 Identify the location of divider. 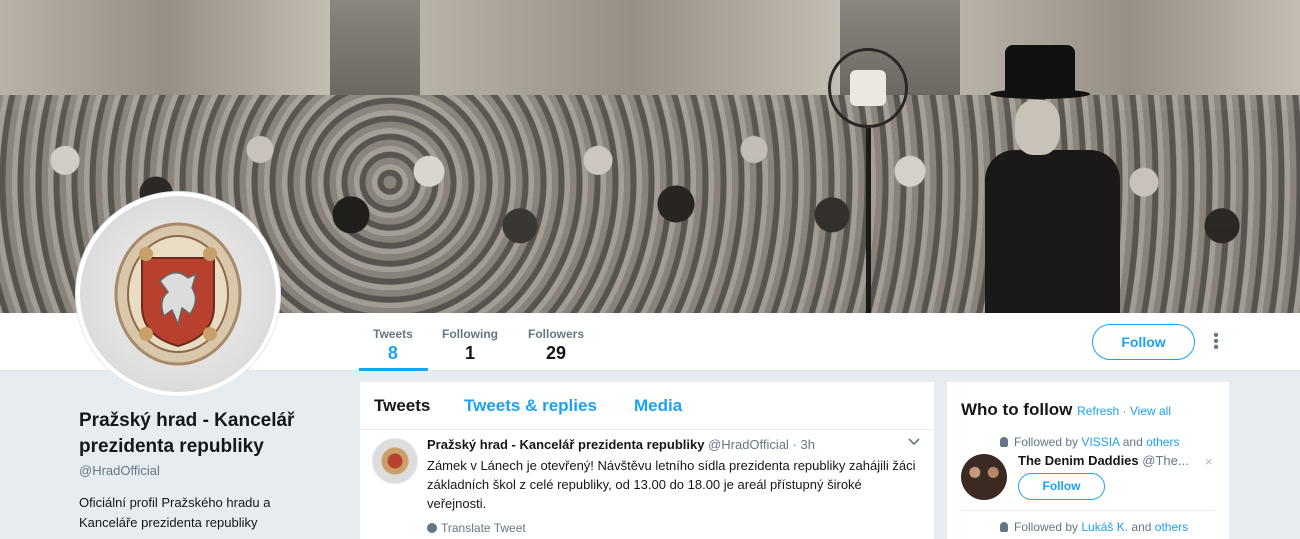
(1088, 510).